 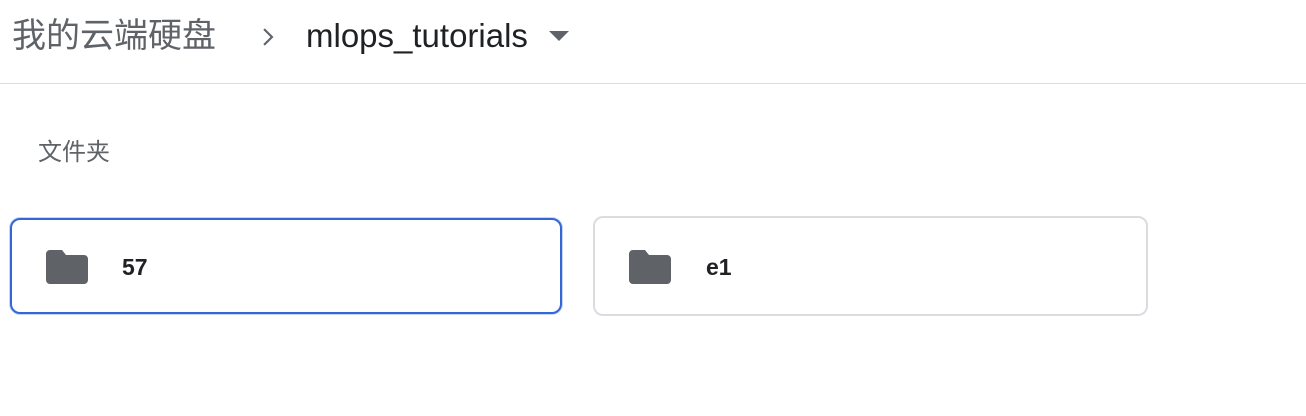 I want to click on breadcrumb-current-folder: mlops_tutorials, so click(x=438, y=36).